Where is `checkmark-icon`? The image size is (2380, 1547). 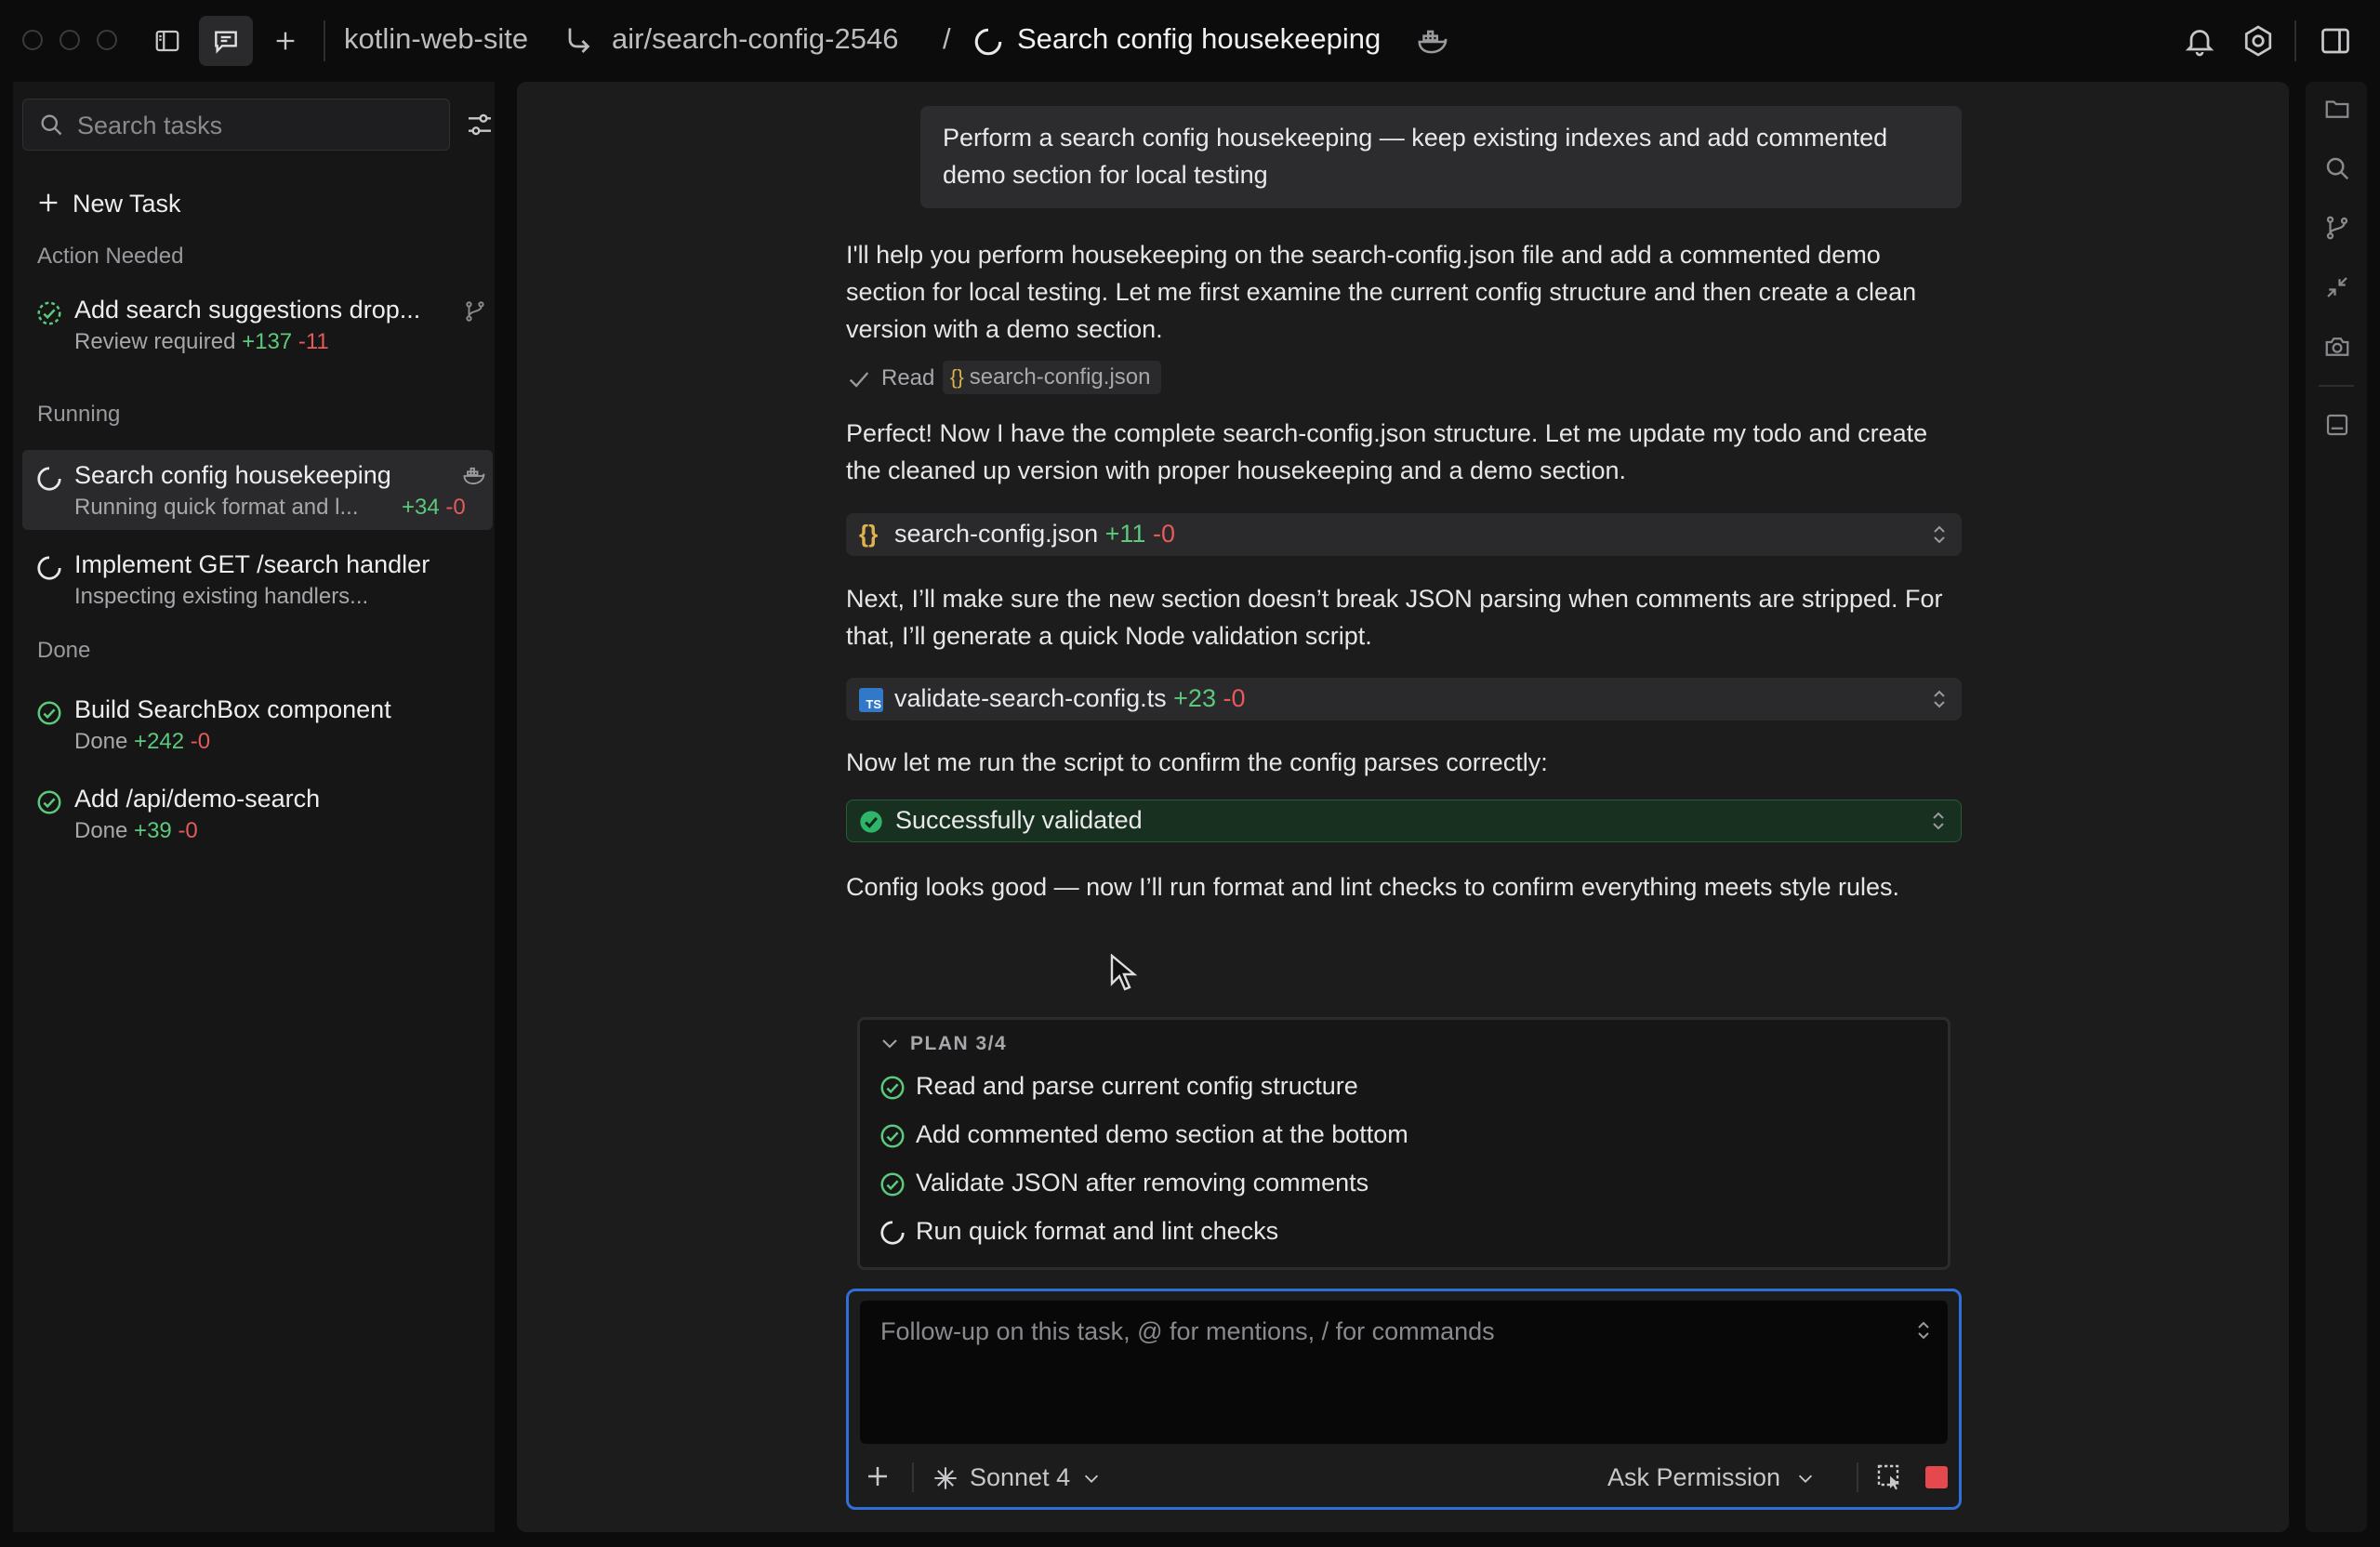 checkmark-icon is located at coordinates (859, 379).